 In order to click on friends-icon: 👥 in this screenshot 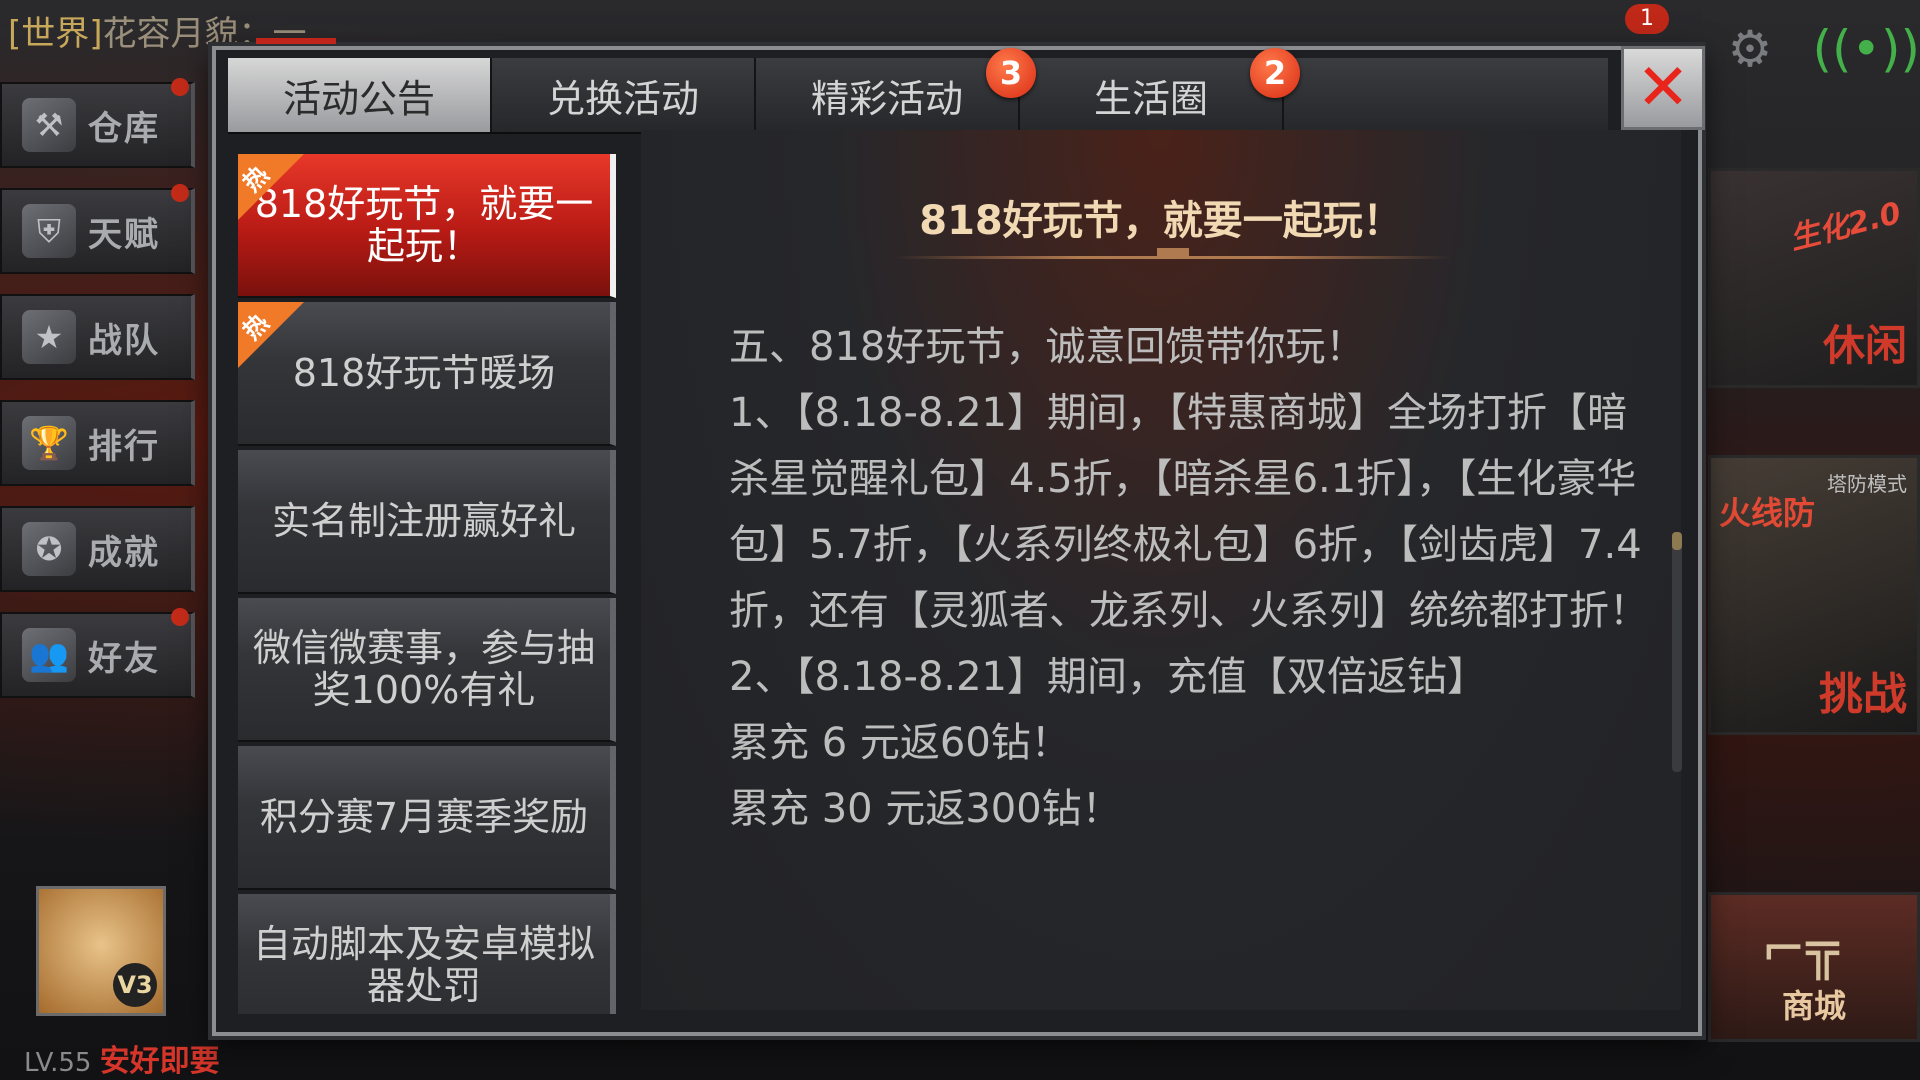, I will do `click(49, 655)`.